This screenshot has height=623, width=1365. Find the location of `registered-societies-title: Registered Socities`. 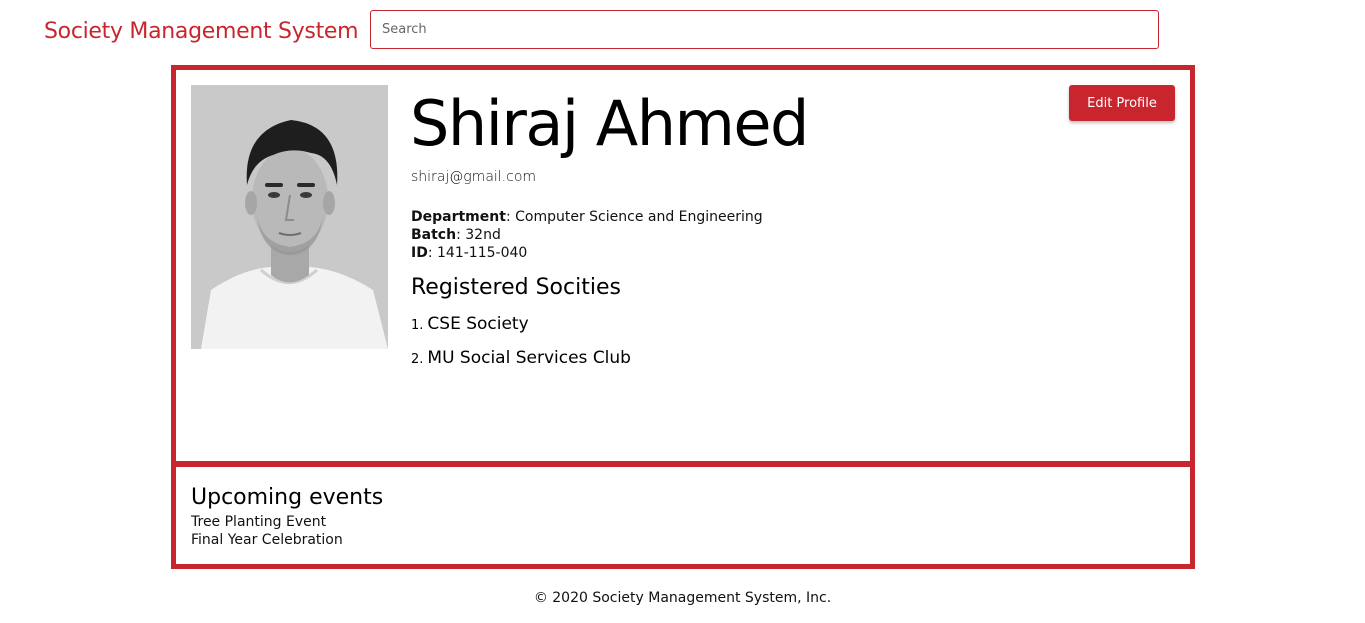

registered-societies-title: Registered Socities is located at coordinates (516, 287).